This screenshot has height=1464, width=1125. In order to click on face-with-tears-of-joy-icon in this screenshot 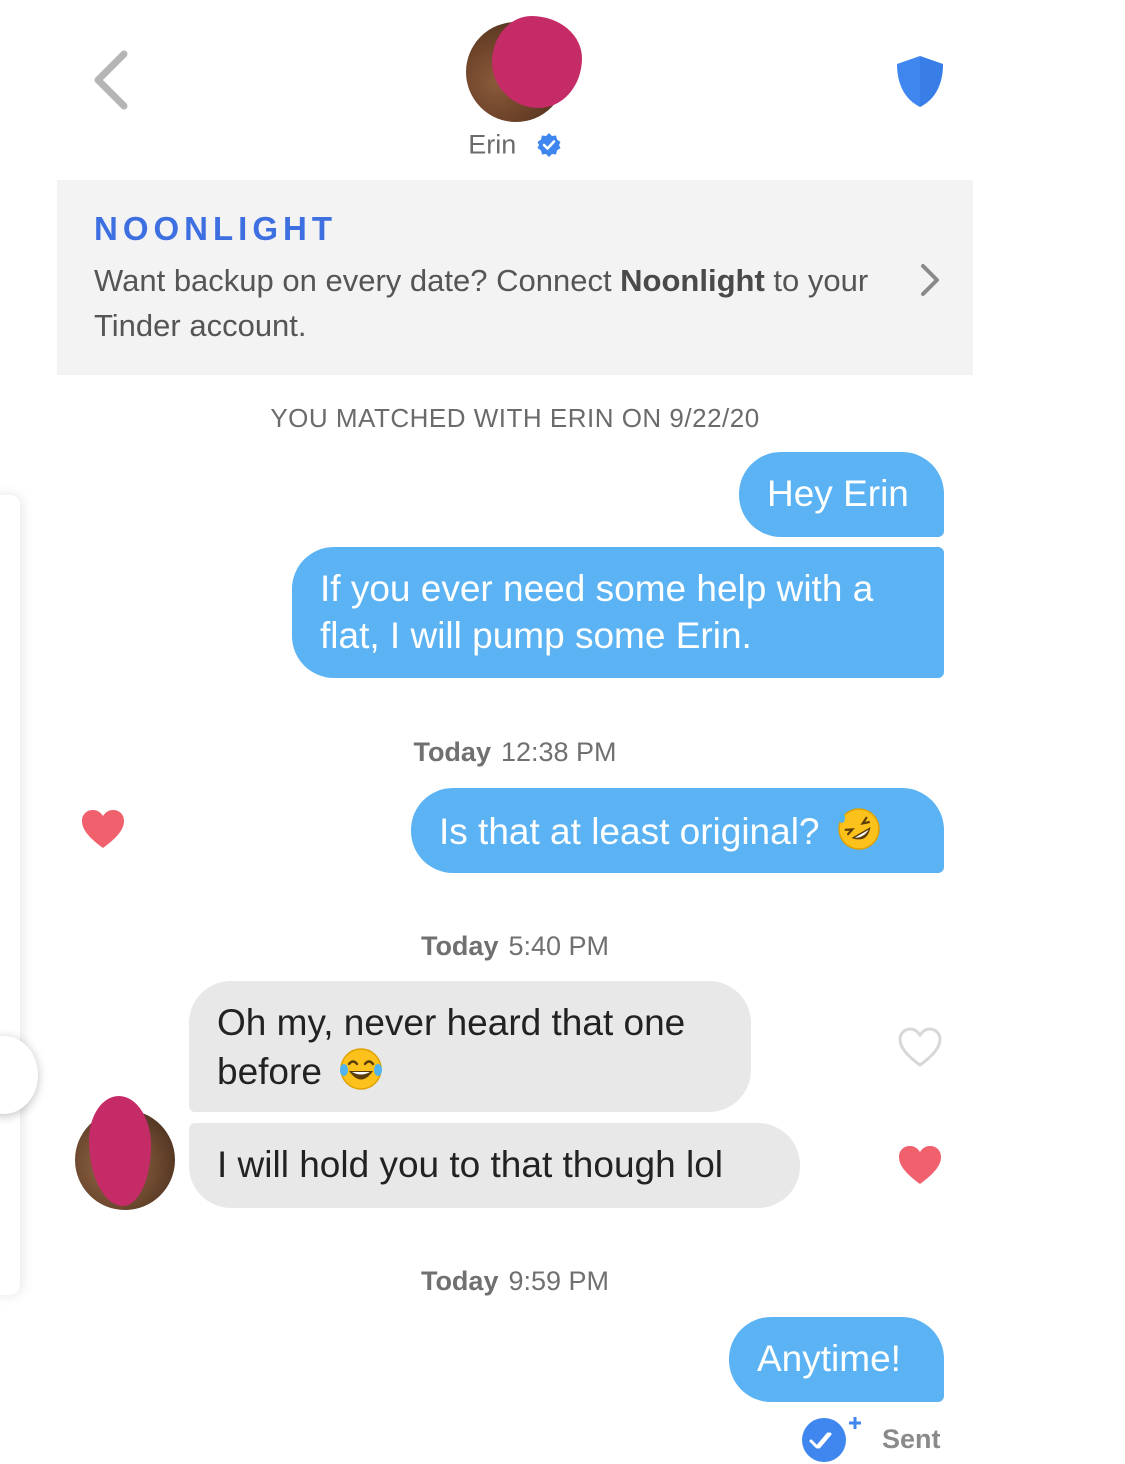, I will do `click(361, 1069)`.